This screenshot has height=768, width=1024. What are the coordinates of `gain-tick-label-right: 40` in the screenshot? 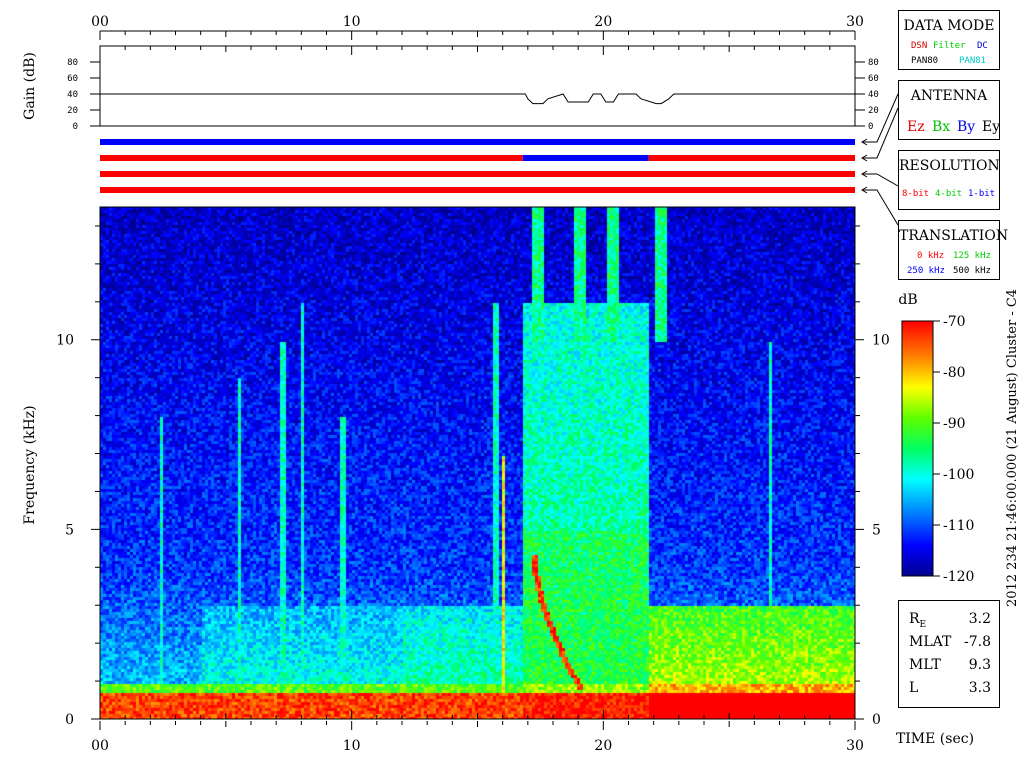 It's located at (873, 95).